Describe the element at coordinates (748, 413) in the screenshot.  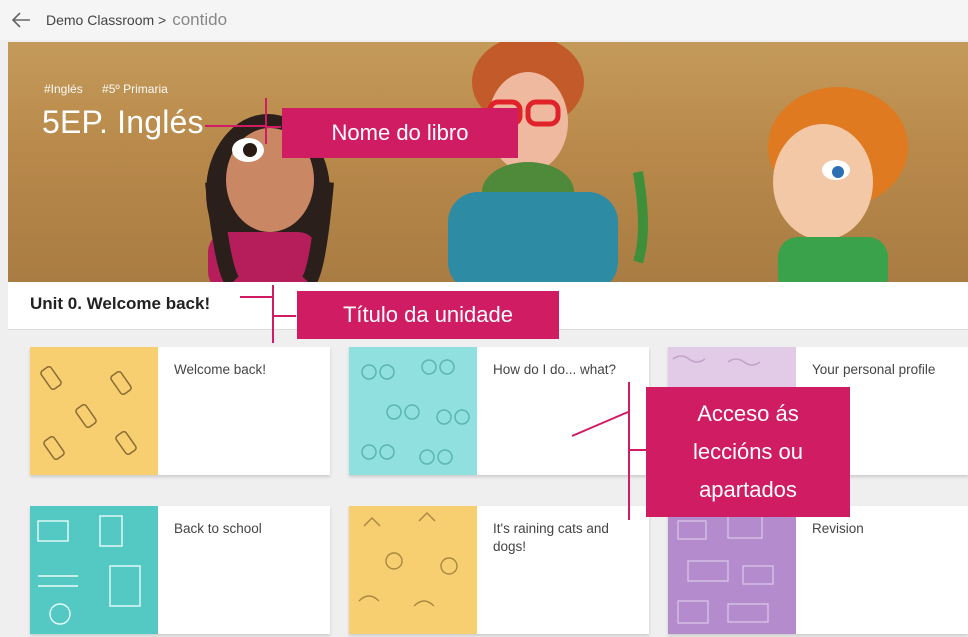
I see `callout-text: Acceso ás` at that location.